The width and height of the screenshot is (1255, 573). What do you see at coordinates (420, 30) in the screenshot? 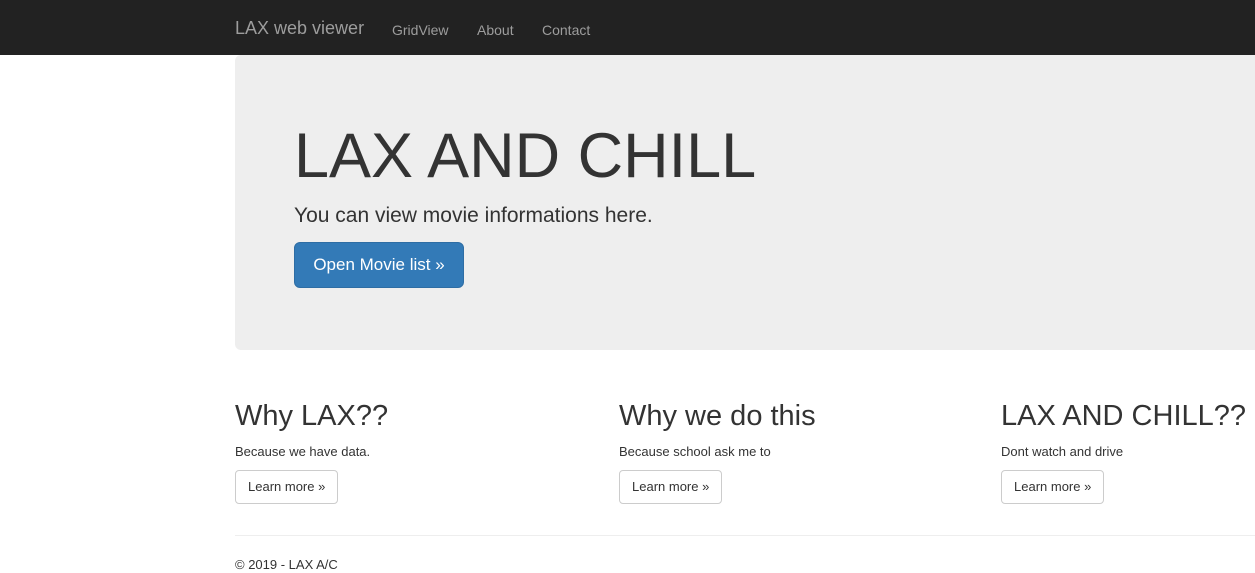
I see `nav-link-gridview: GridView` at bounding box center [420, 30].